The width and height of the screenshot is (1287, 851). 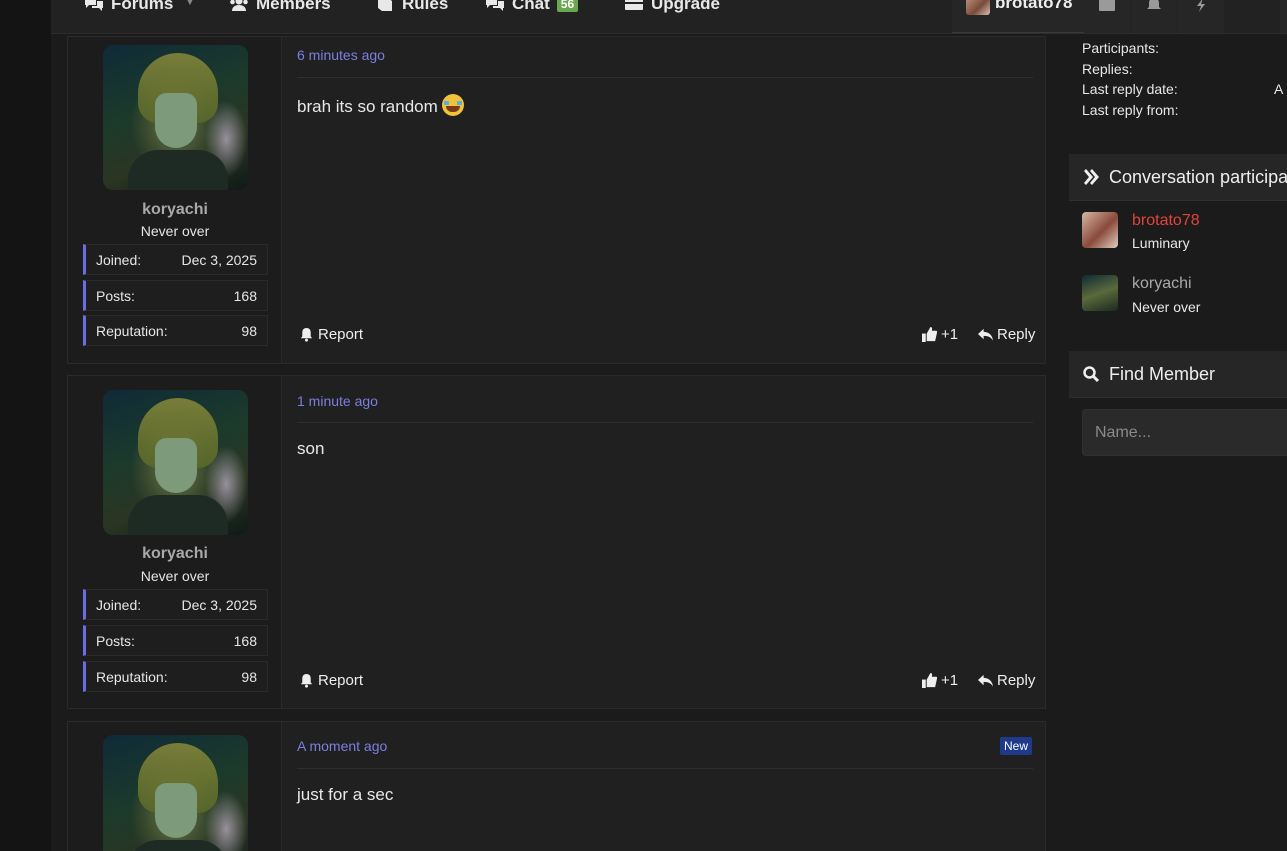 I want to click on activity-button, so click(x=1201, y=16).